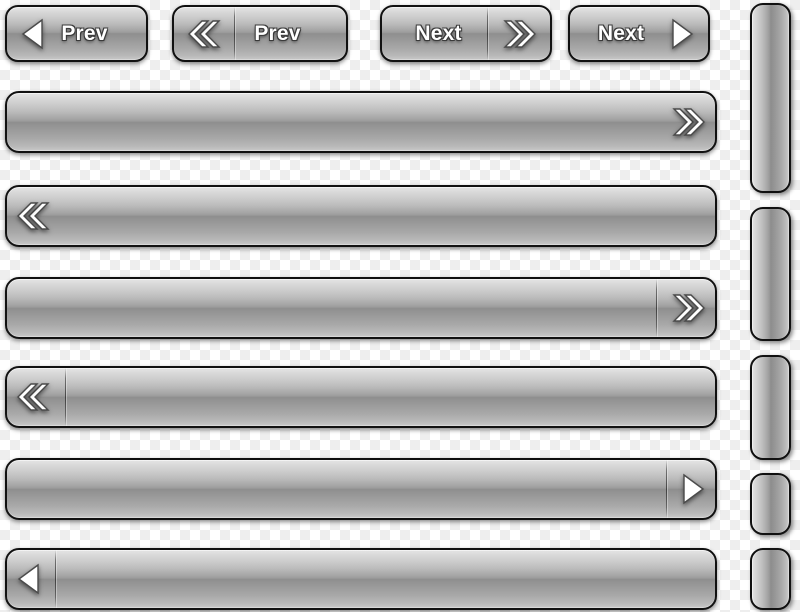 The image size is (800, 612). Describe the element at coordinates (361, 489) in the screenshot. I see `nav-bar-bar-next-triangle-divided` at that location.